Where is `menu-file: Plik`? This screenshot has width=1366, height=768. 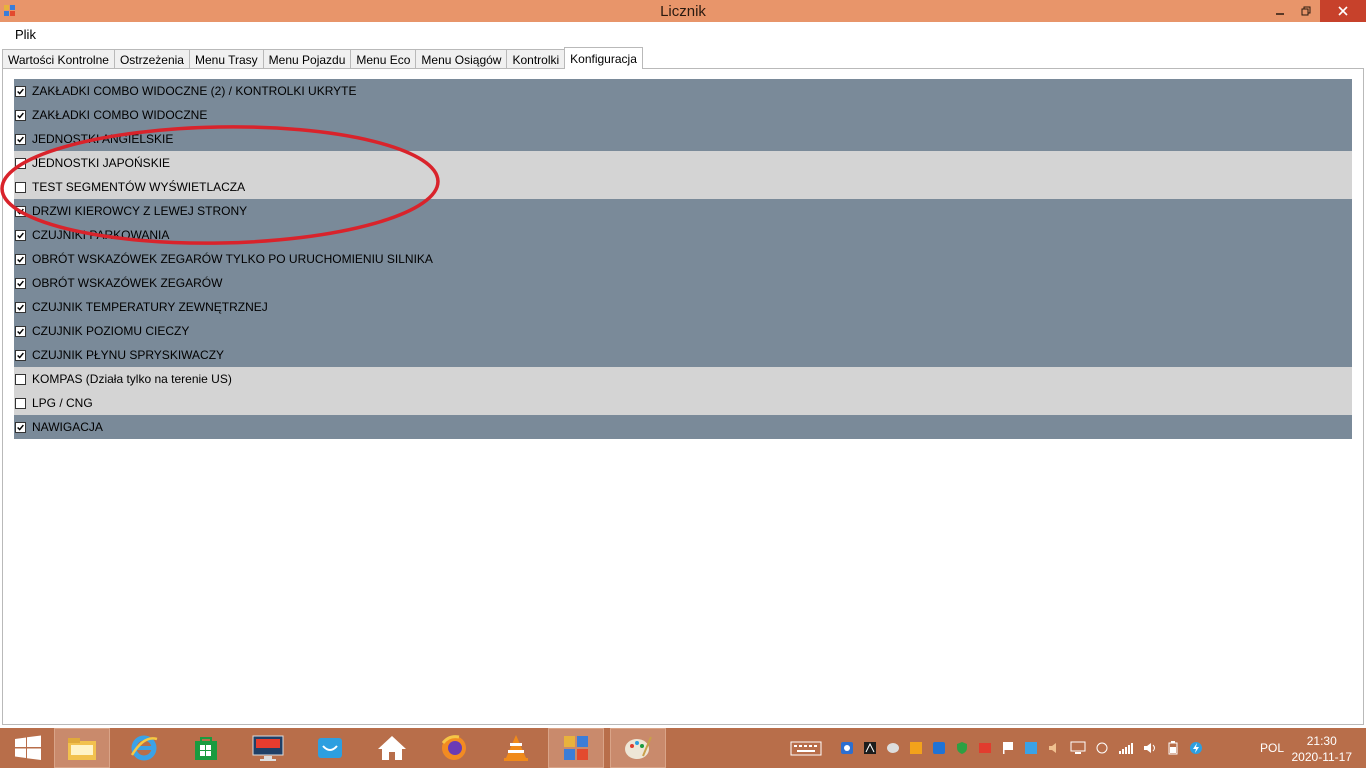
menu-file: Plik is located at coordinates (25, 34).